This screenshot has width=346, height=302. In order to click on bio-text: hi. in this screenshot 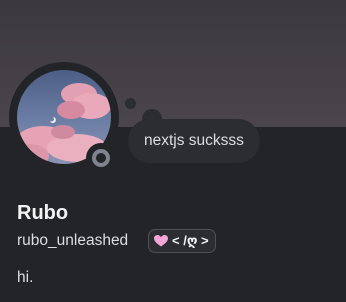, I will do `click(25, 277)`.